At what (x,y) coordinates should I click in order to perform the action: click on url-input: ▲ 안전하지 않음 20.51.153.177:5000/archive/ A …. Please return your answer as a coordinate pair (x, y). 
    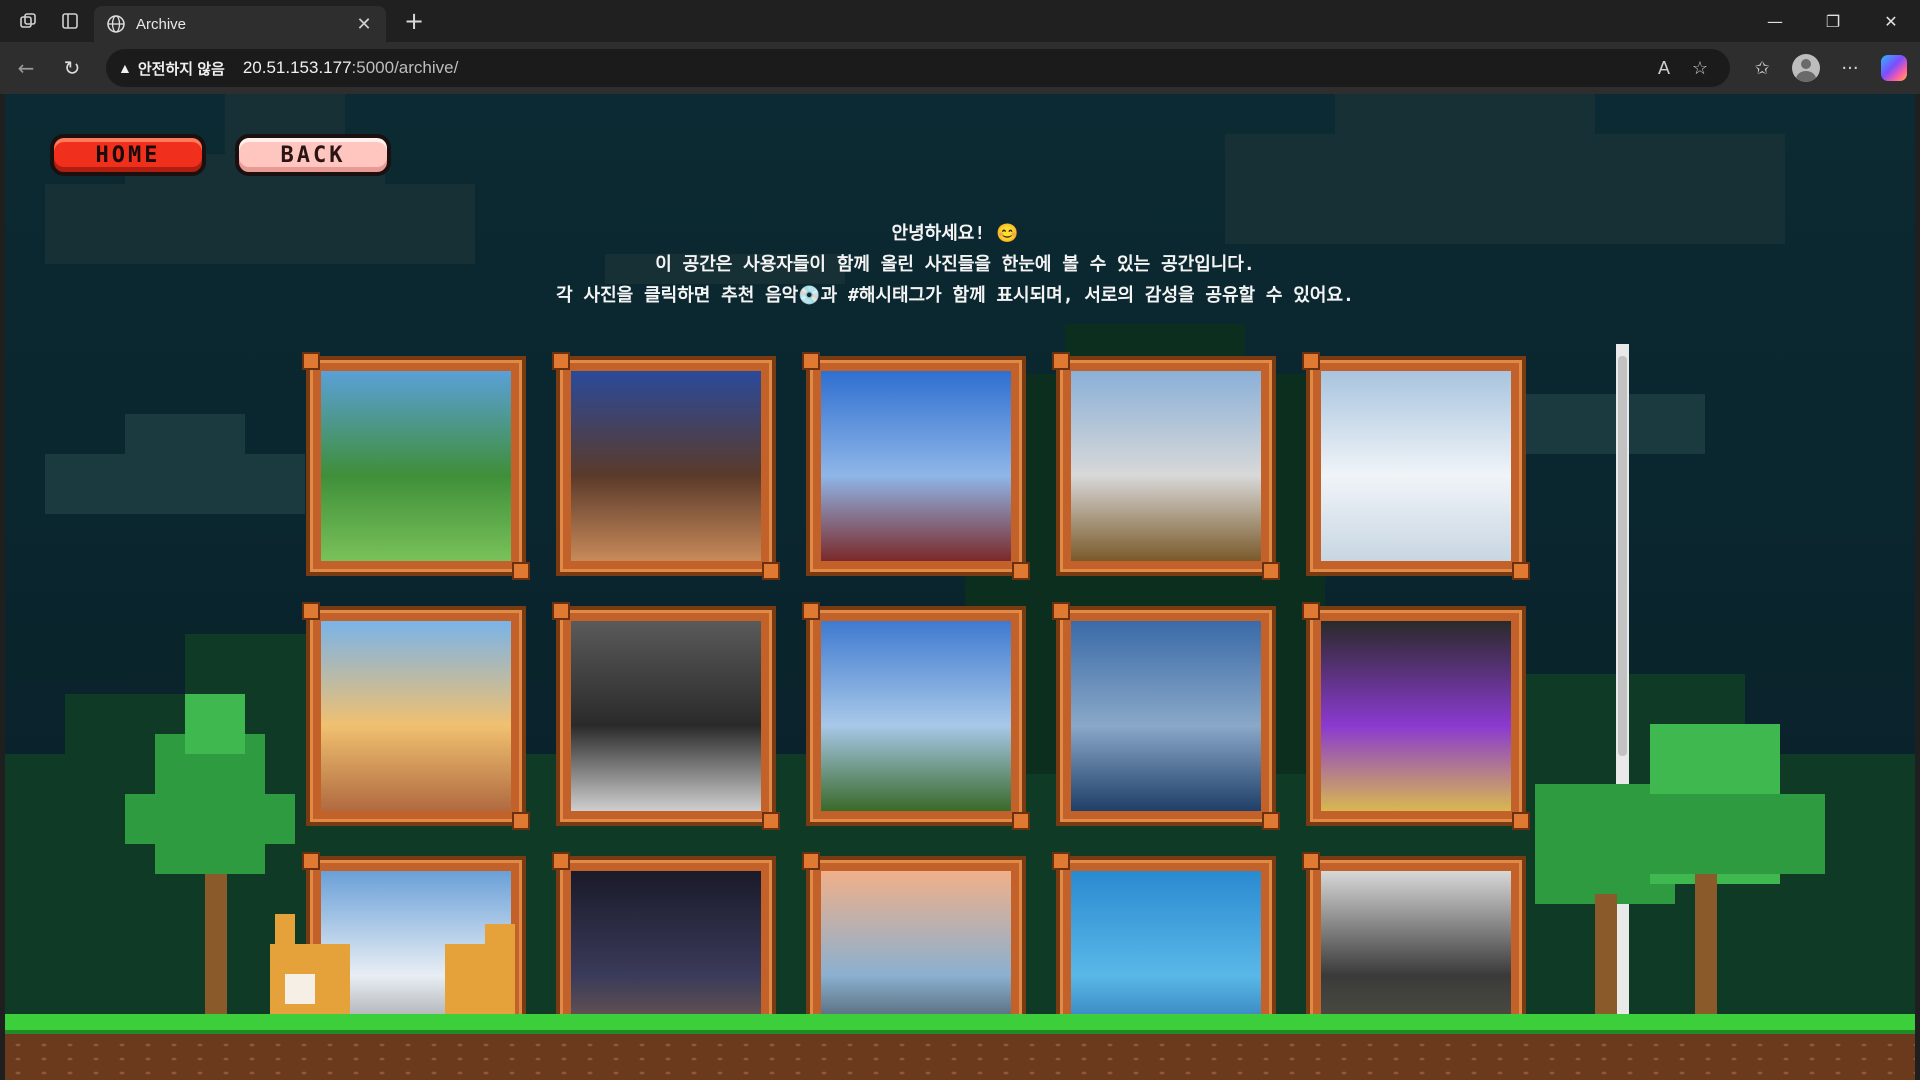
    Looking at the image, I should click on (918, 68).